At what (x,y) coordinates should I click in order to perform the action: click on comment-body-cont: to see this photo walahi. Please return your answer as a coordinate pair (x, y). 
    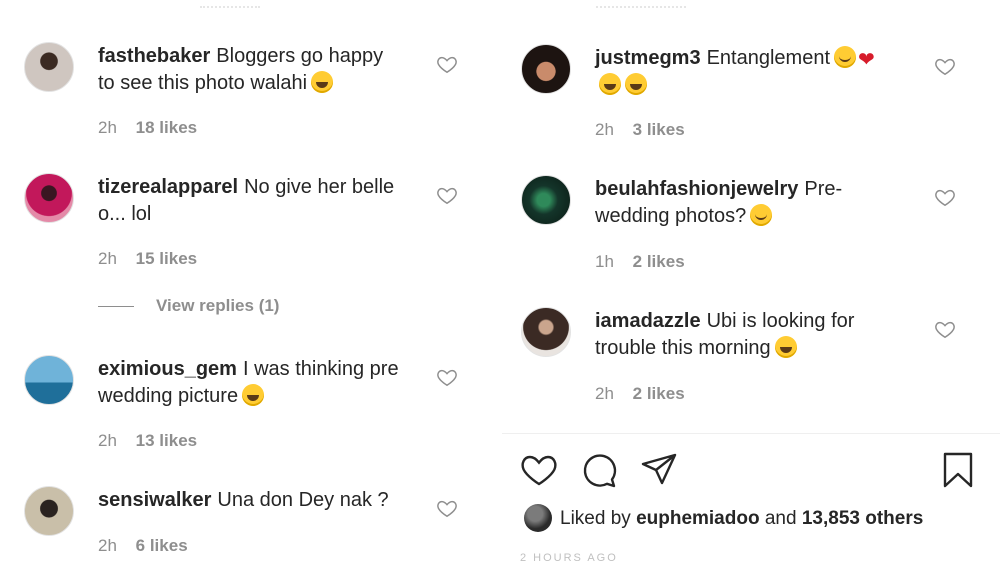
    Looking at the image, I should click on (203, 83).